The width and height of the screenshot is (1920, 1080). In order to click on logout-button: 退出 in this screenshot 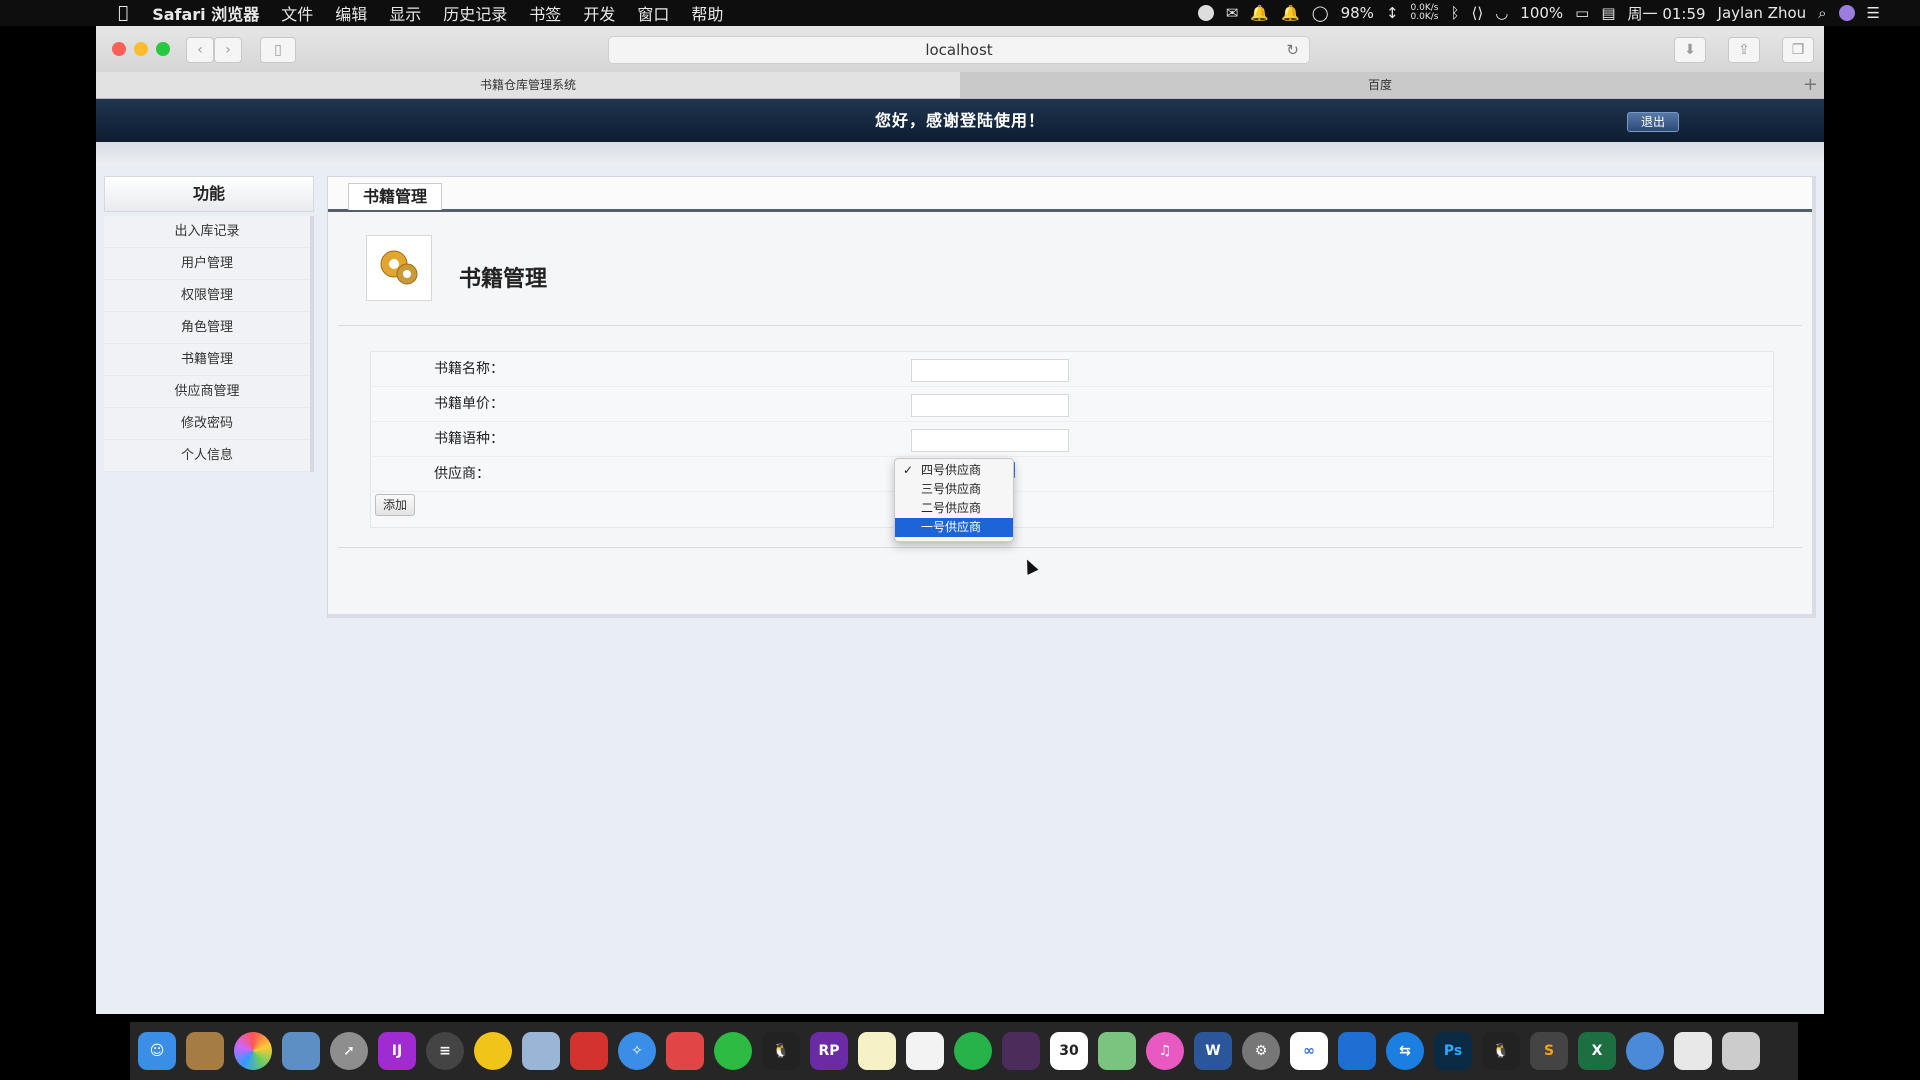, I will do `click(1653, 122)`.